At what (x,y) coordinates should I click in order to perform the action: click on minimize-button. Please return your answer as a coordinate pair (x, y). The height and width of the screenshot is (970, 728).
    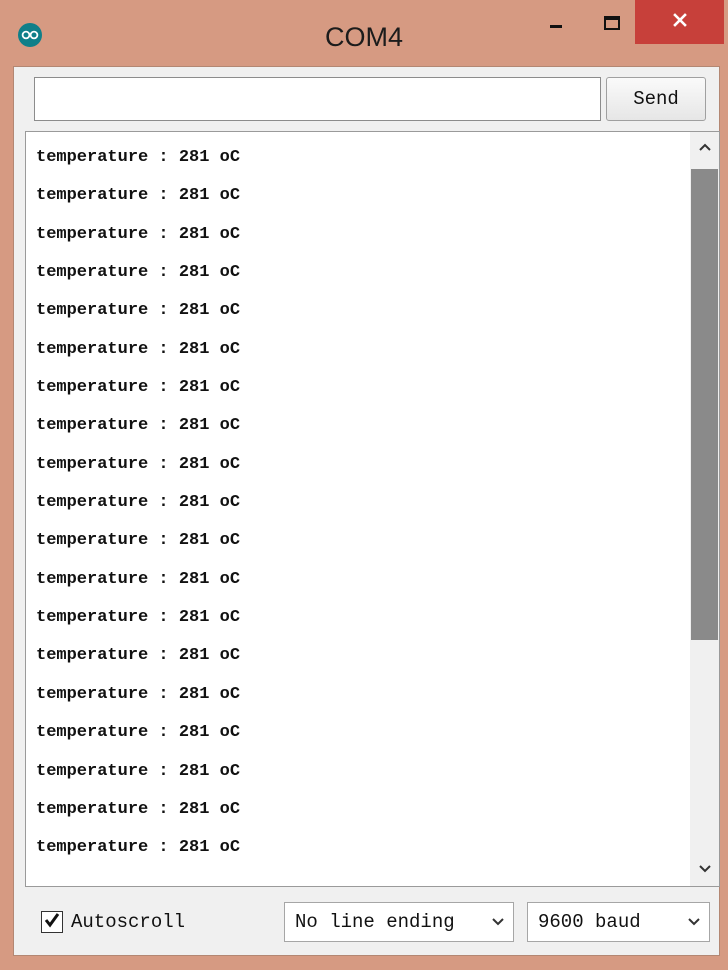
    Looking at the image, I should click on (556, 25).